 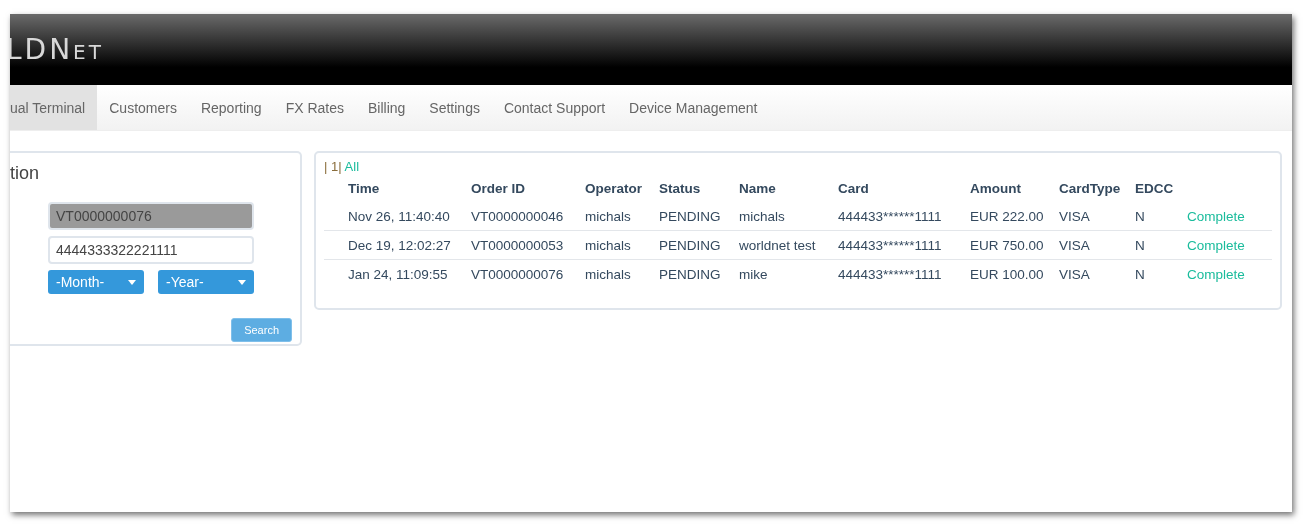 I want to click on table-cell-text: VT0000000076, so click(x=518, y=274).